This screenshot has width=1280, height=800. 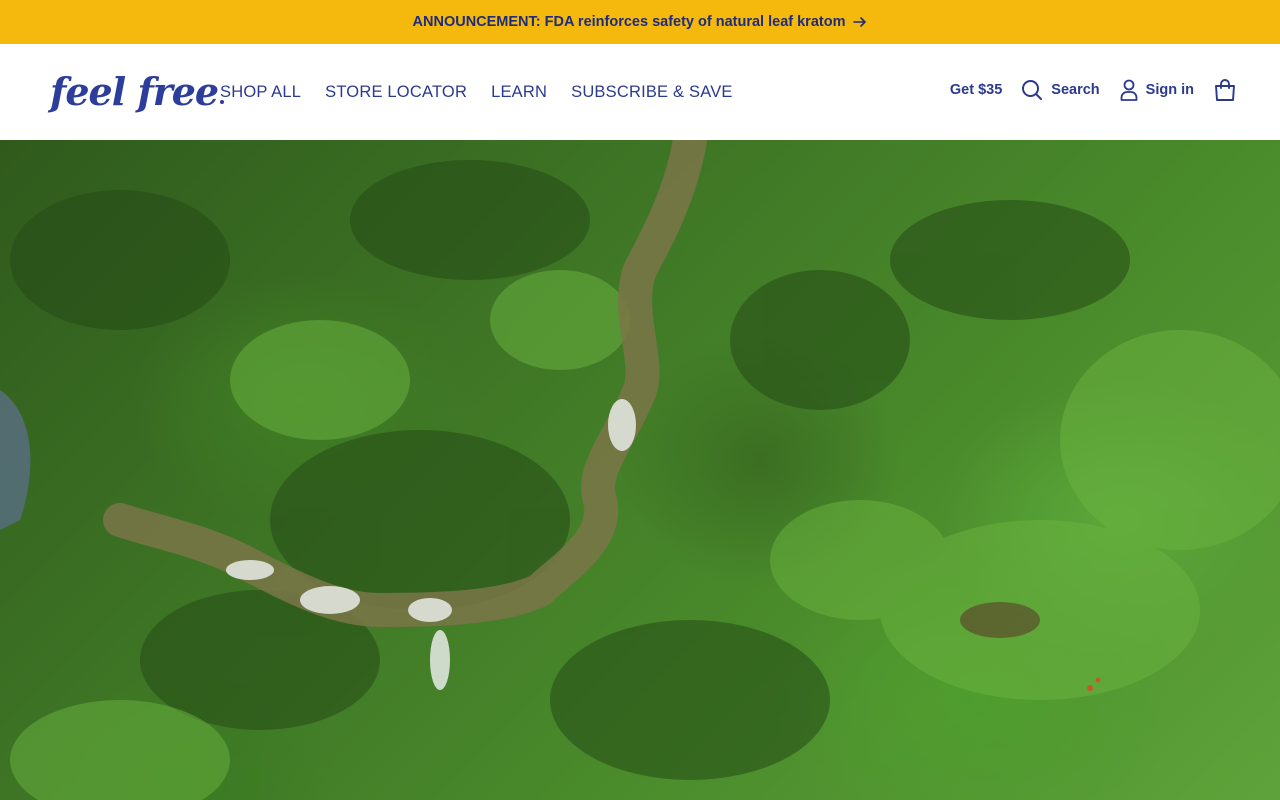 I want to click on signin-label: Sign in, so click(x=1169, y=90).